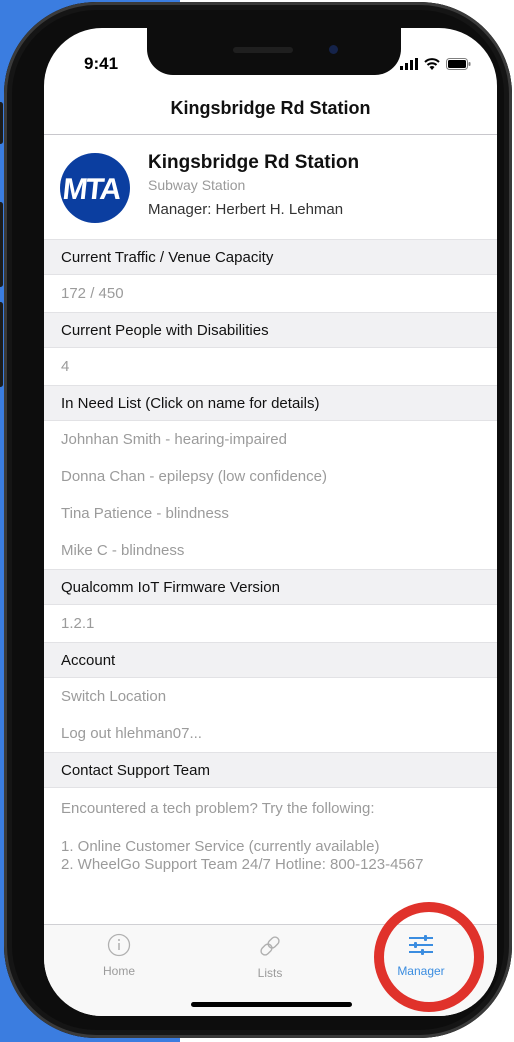 The height and width of the screenshot is (1042, 514). I want to click on section-header-firmware: Qualcomm IoT Firmware Version, so click(270, 587).